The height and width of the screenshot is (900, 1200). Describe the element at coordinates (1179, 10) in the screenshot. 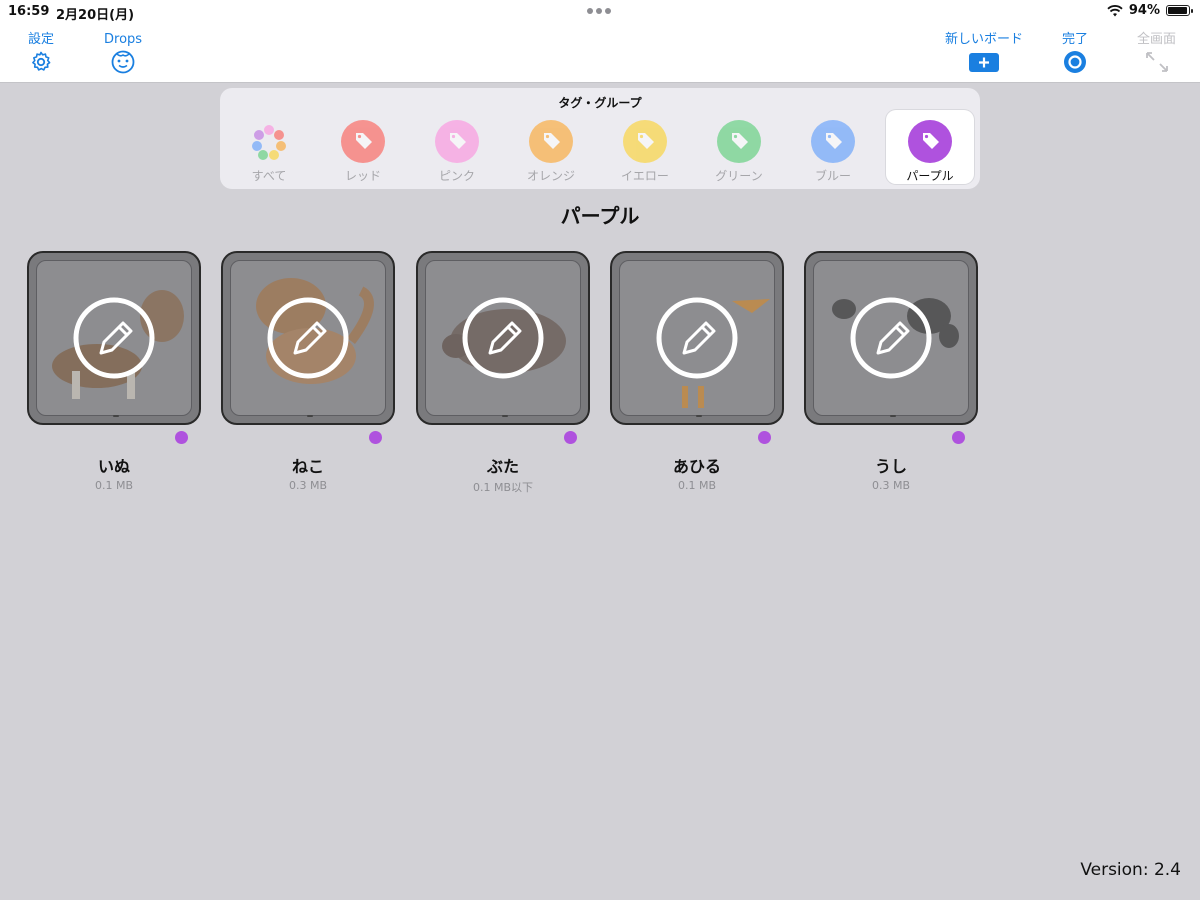

I see `battery-icon` at that location.